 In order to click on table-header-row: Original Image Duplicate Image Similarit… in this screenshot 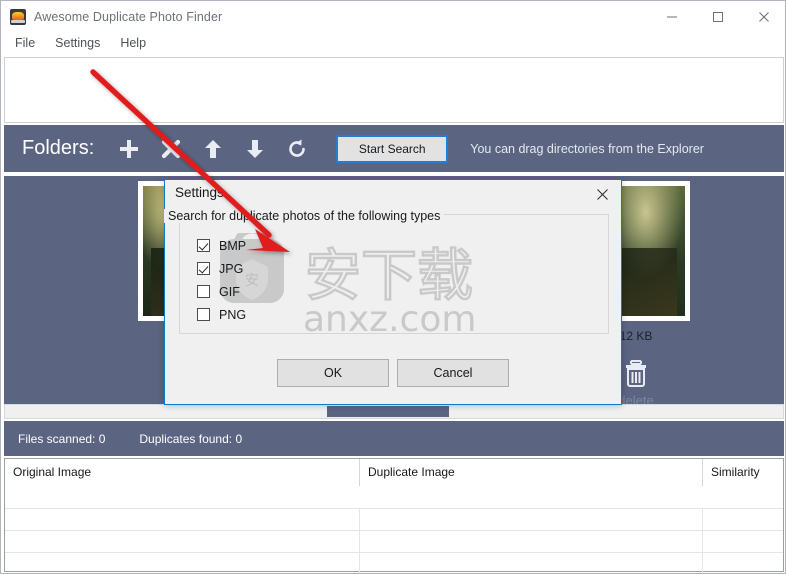, I will do `click(394, 472)`.